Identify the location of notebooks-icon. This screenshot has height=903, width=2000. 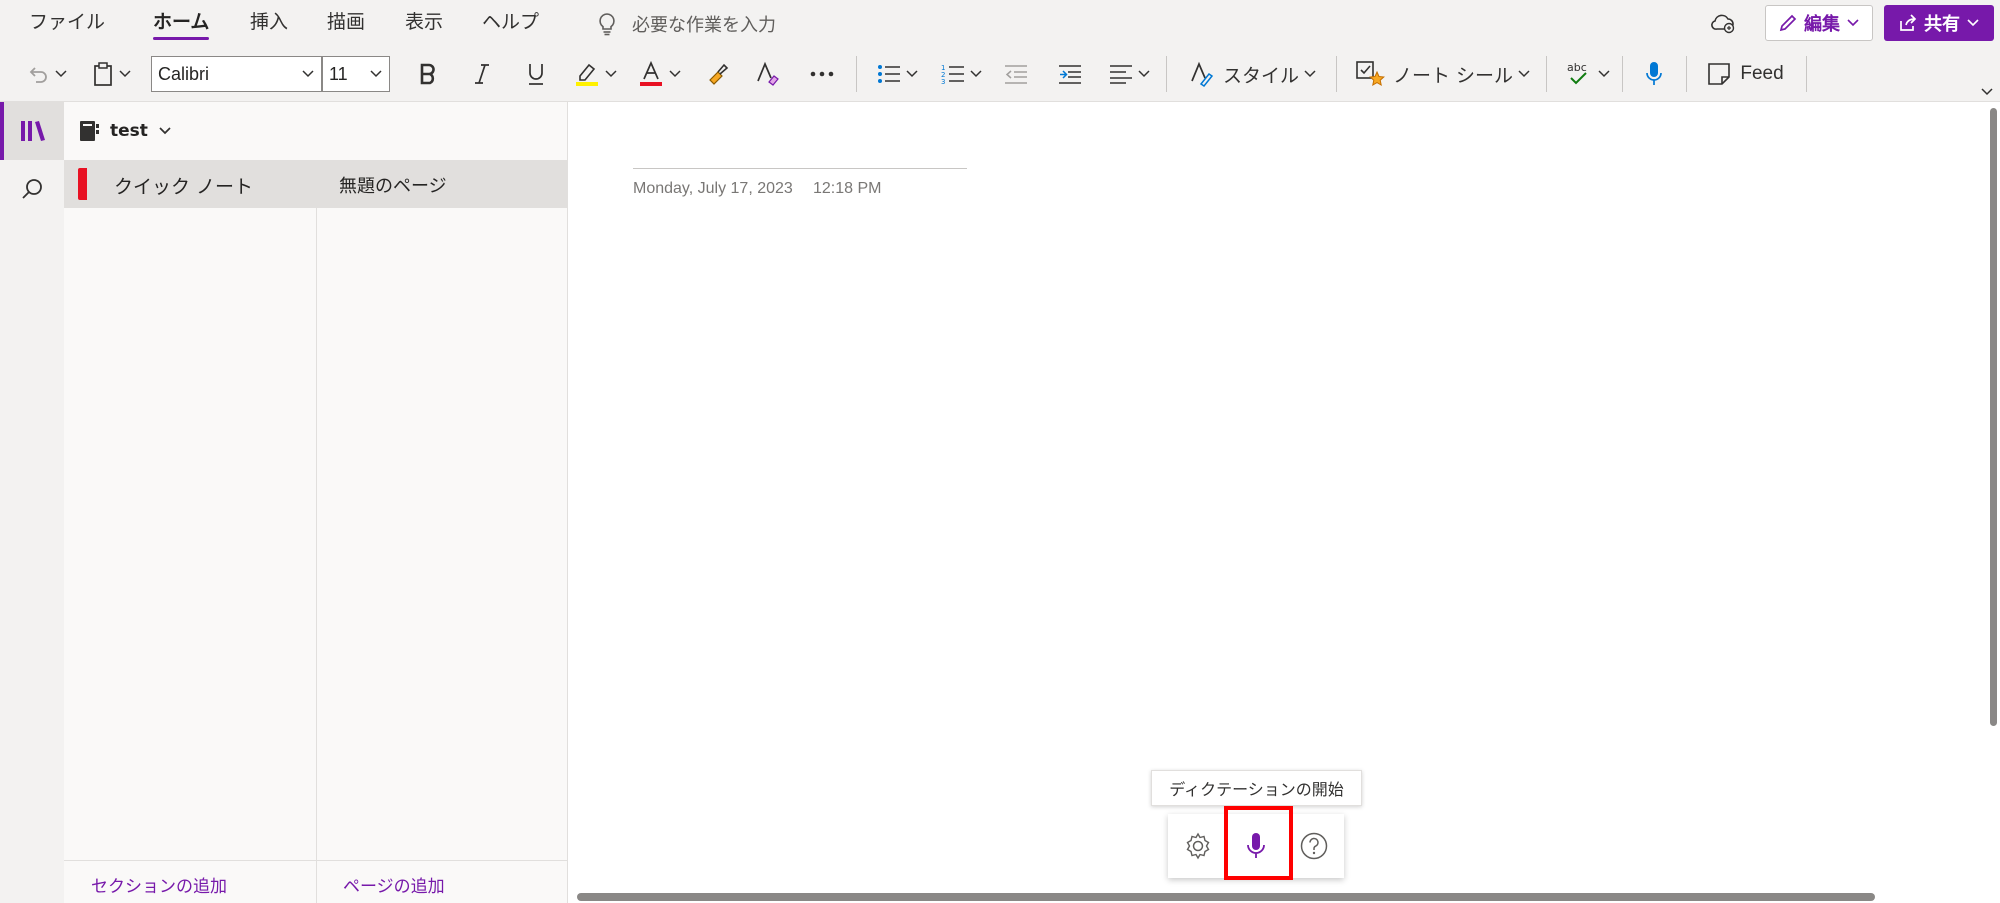
(33, 131).